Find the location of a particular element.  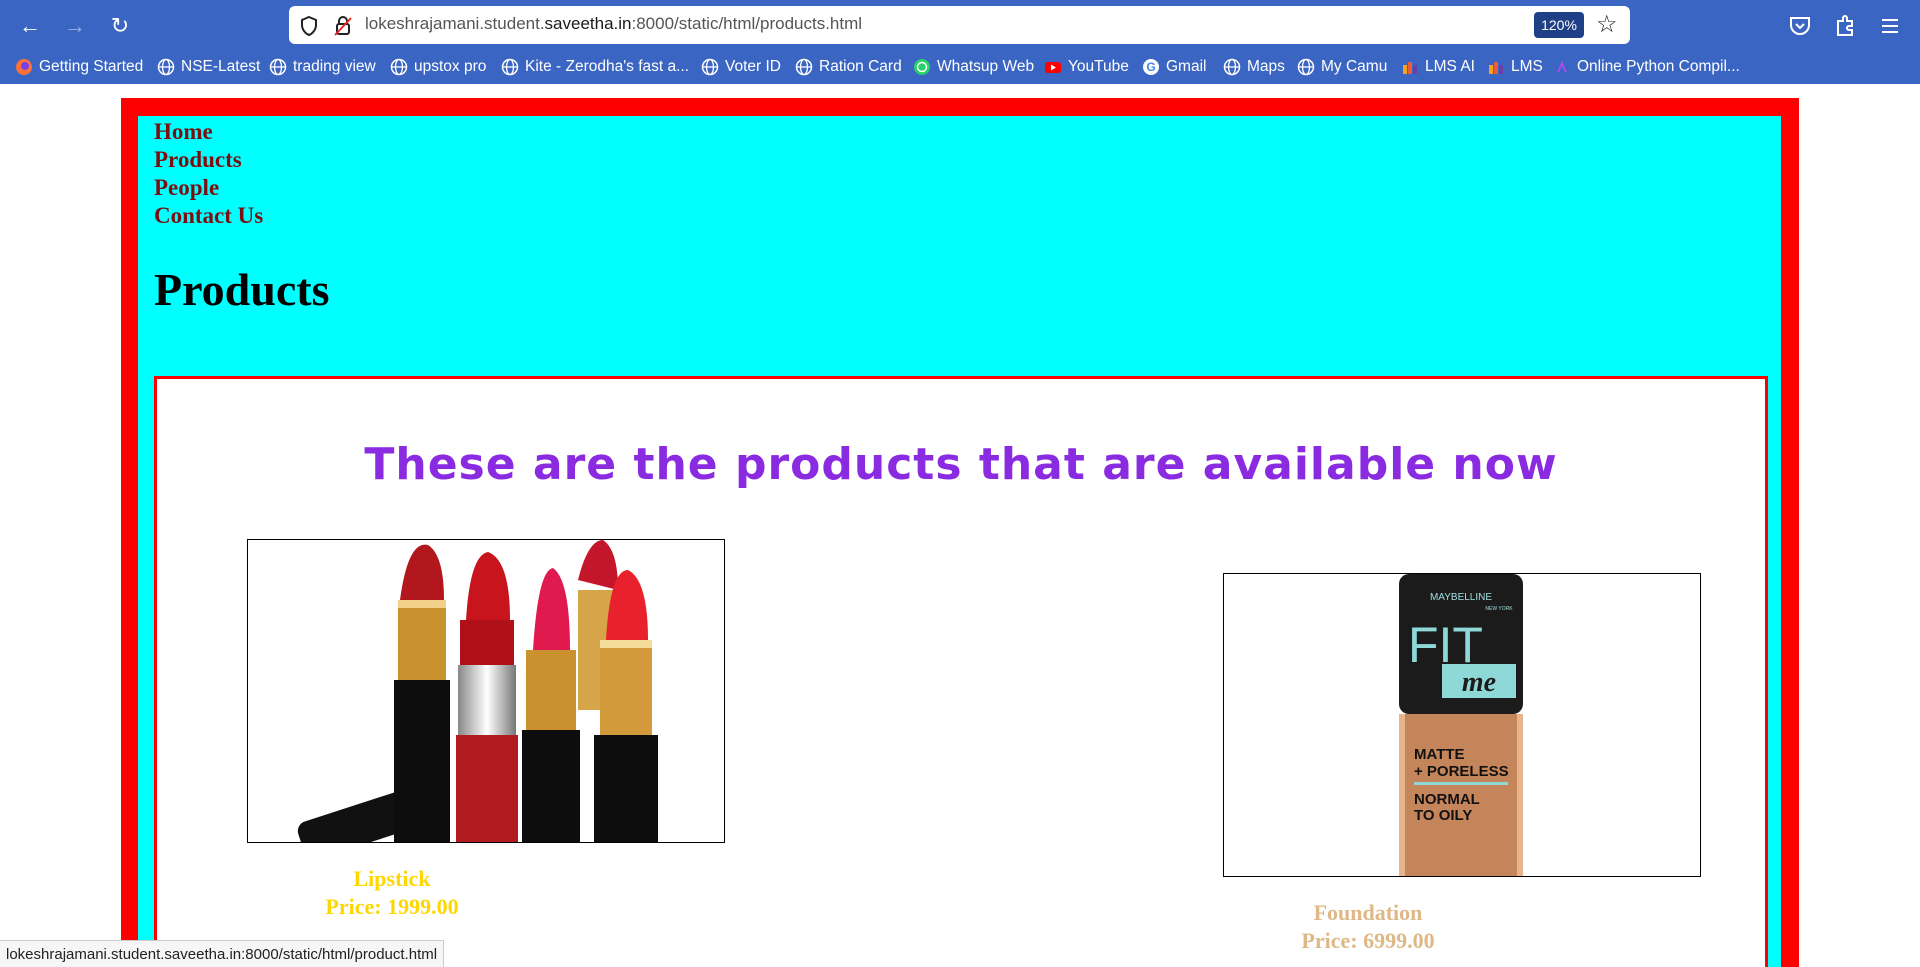

menu-link-home: Home is located at coordinates (208, 132).